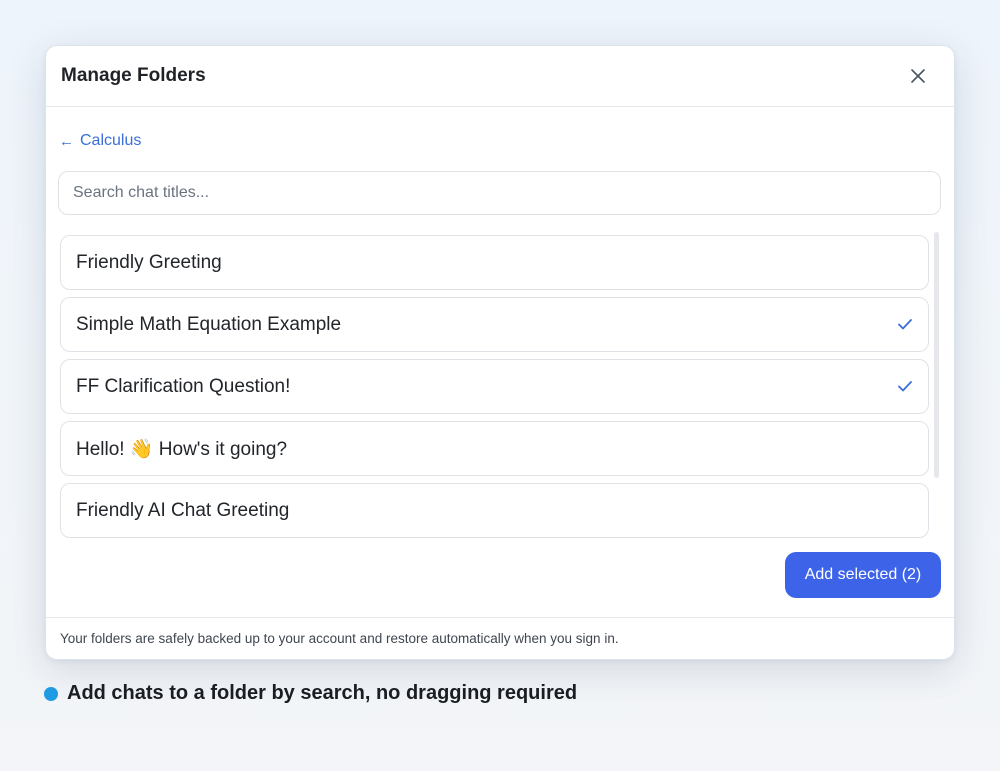 This screenshot has height=771, width=1000. I want to click on back-link-calculus: ← Calculus, so click(100, 141).